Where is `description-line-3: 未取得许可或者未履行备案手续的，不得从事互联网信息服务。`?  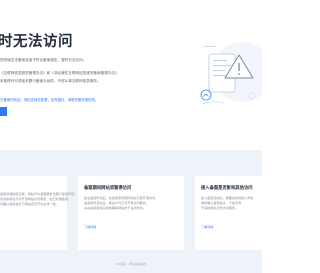 description-line-3: 未取得许可或者未履行备案手续的，不得从事互联网信息服务。 is located at coordinates (50, 81).